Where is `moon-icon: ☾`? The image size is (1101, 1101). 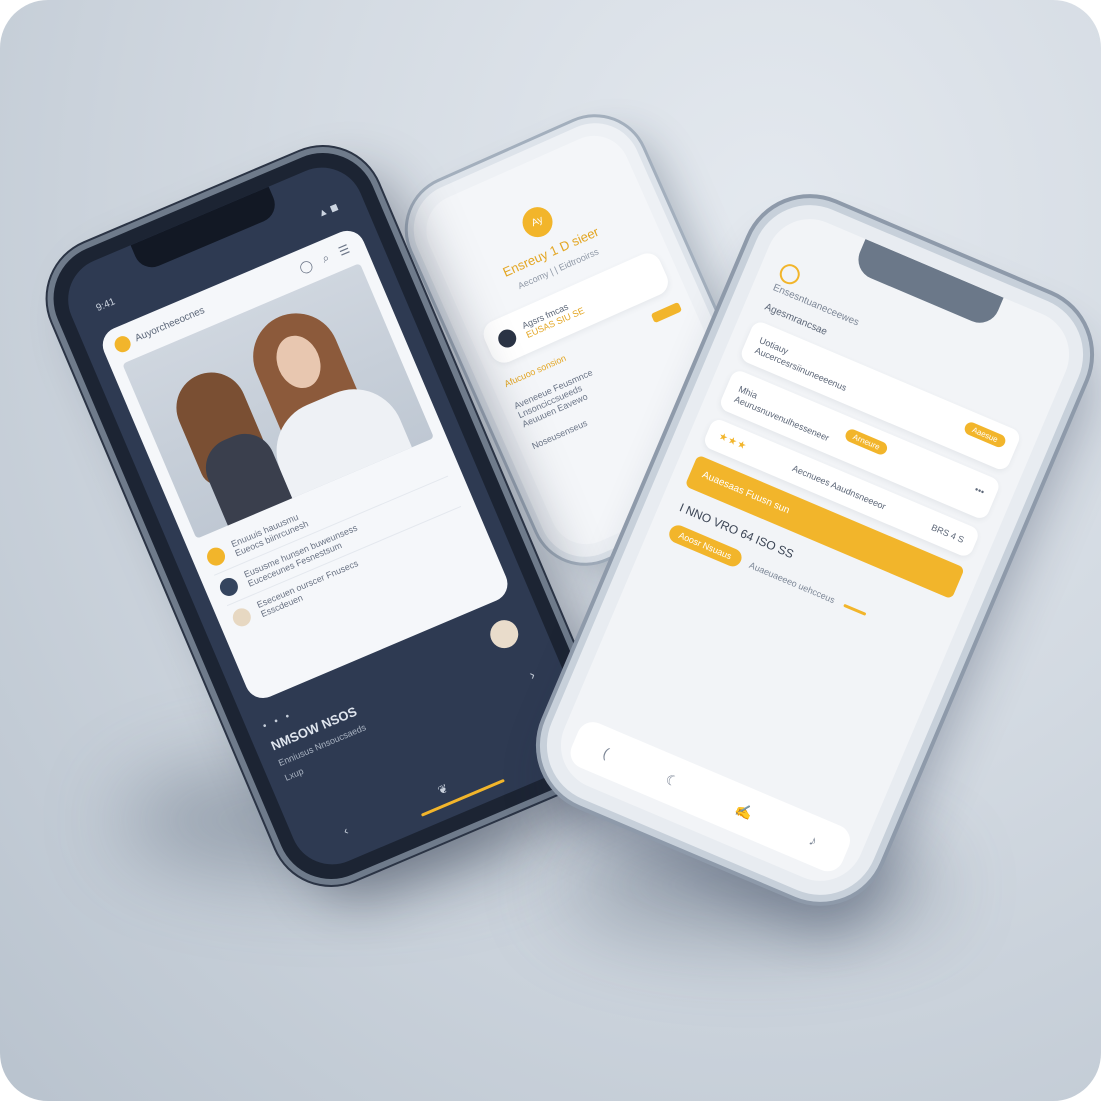 moon-icon: ☾ is located at coordinates (672, 780).